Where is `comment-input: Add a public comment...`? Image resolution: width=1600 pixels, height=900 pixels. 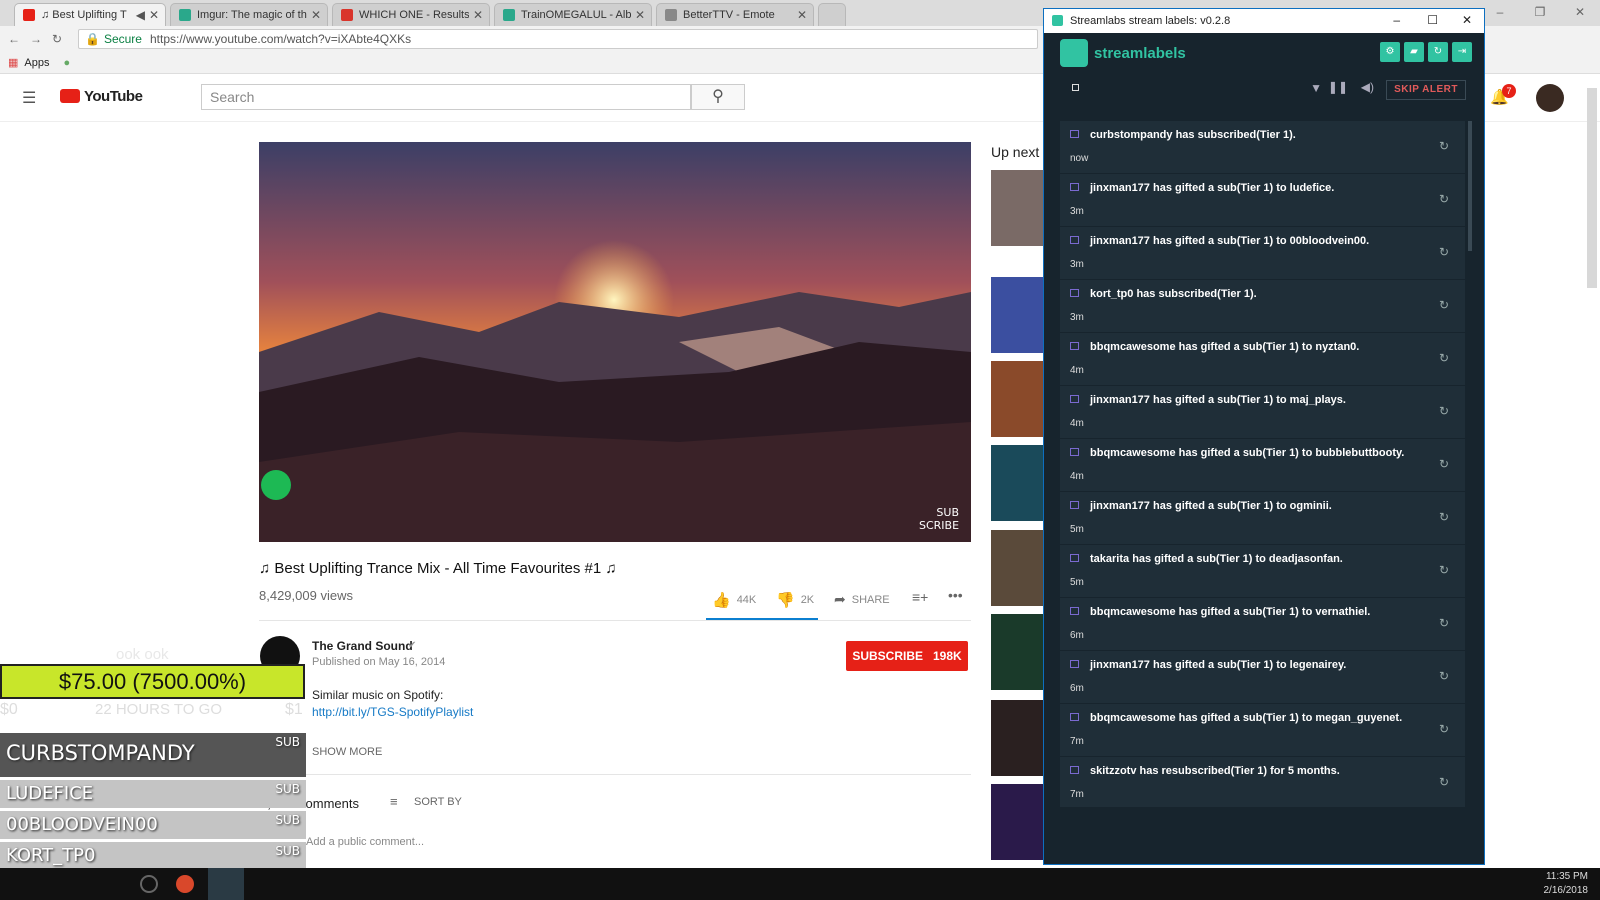
comment-input: Add a public comment... is located at coordinates (365, 842).